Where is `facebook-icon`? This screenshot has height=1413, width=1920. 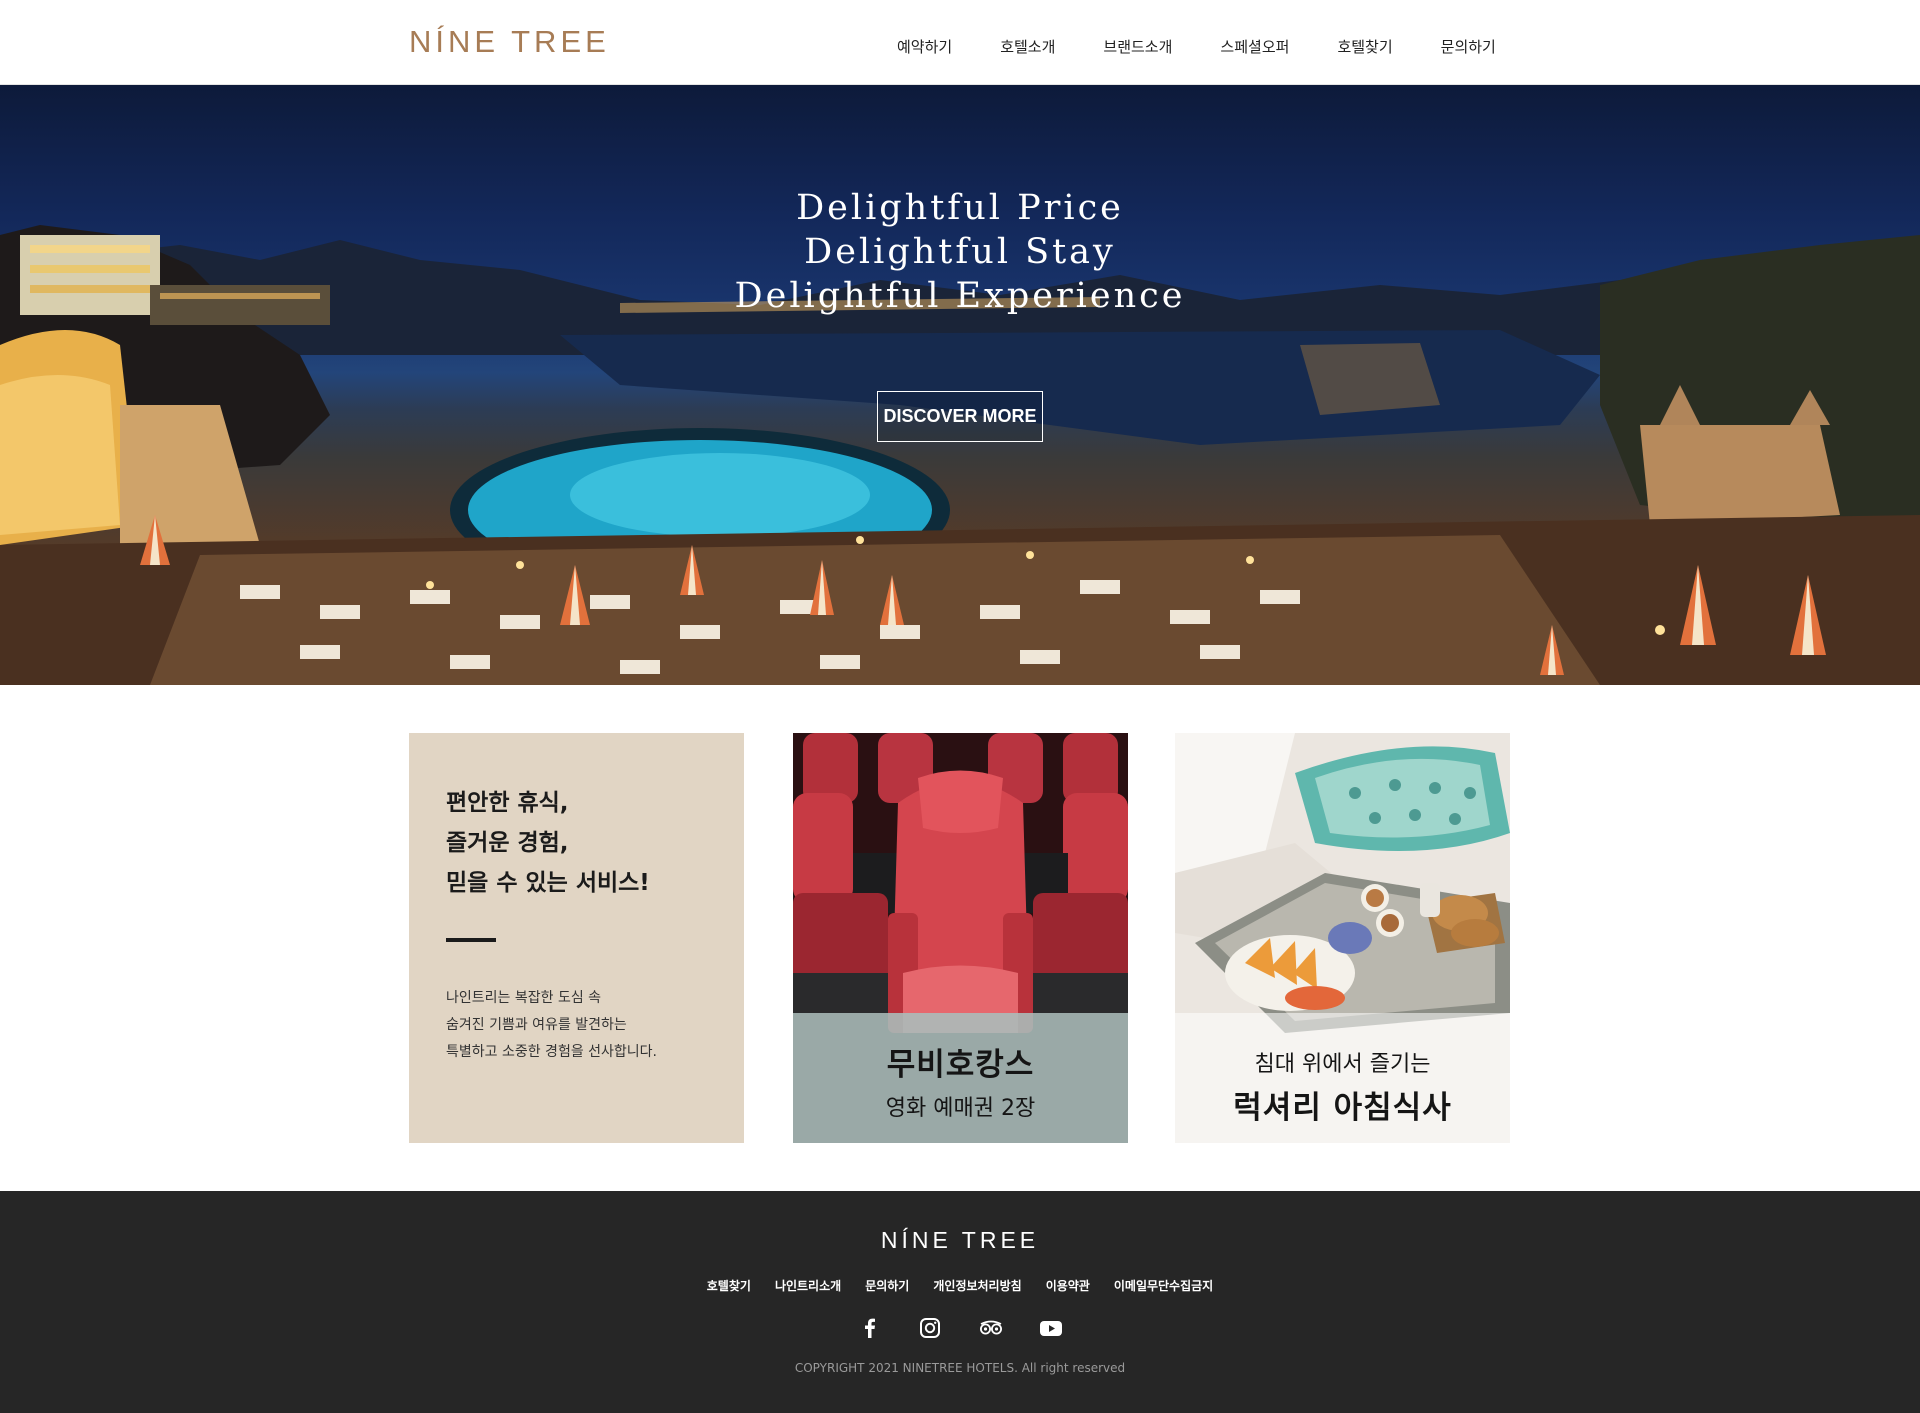
facebook-icon is located at coordinates (870, 1328).